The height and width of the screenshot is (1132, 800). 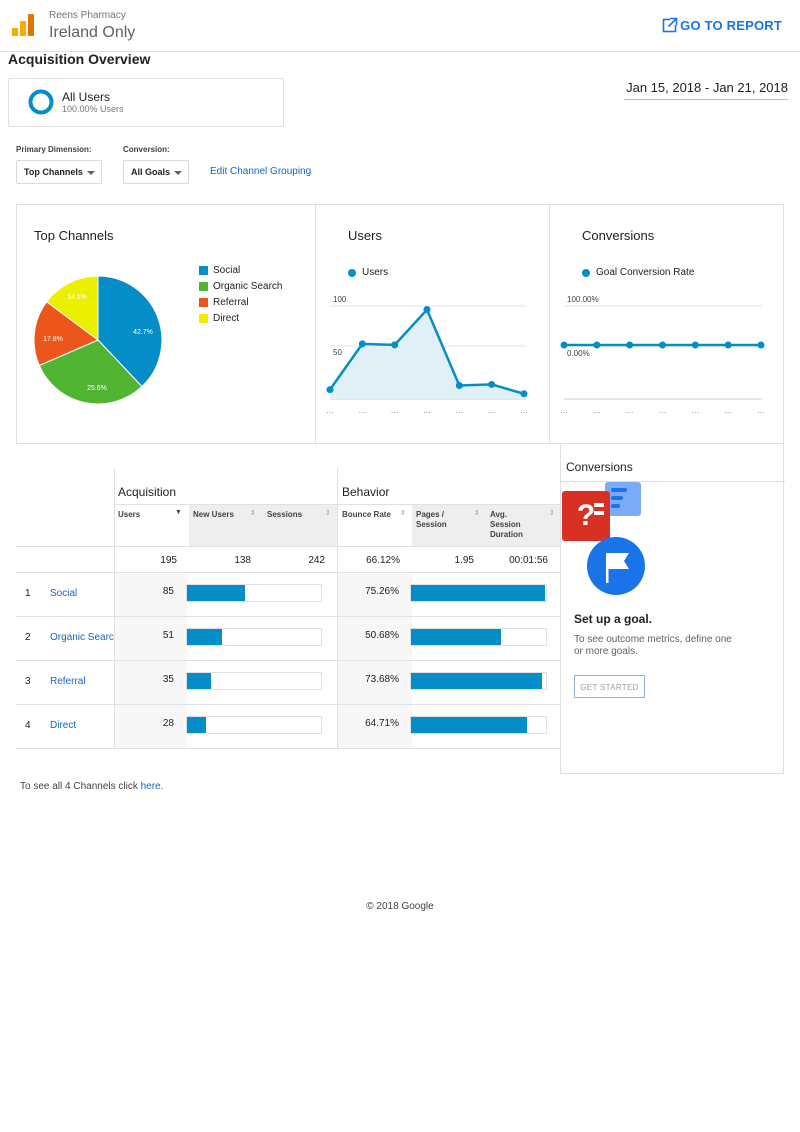 I want to click on row-channel-link: Referral, so click(x=82, y=681).